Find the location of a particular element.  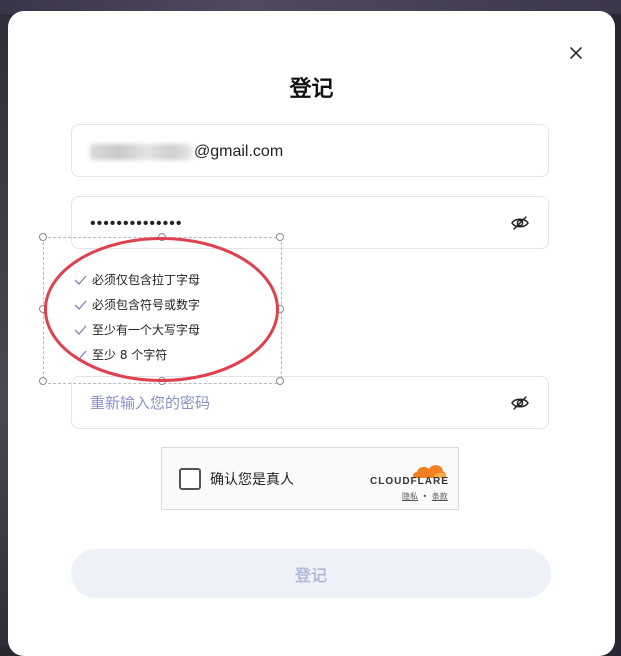

modal-title: 登记 is located at coordinates (311, 89).